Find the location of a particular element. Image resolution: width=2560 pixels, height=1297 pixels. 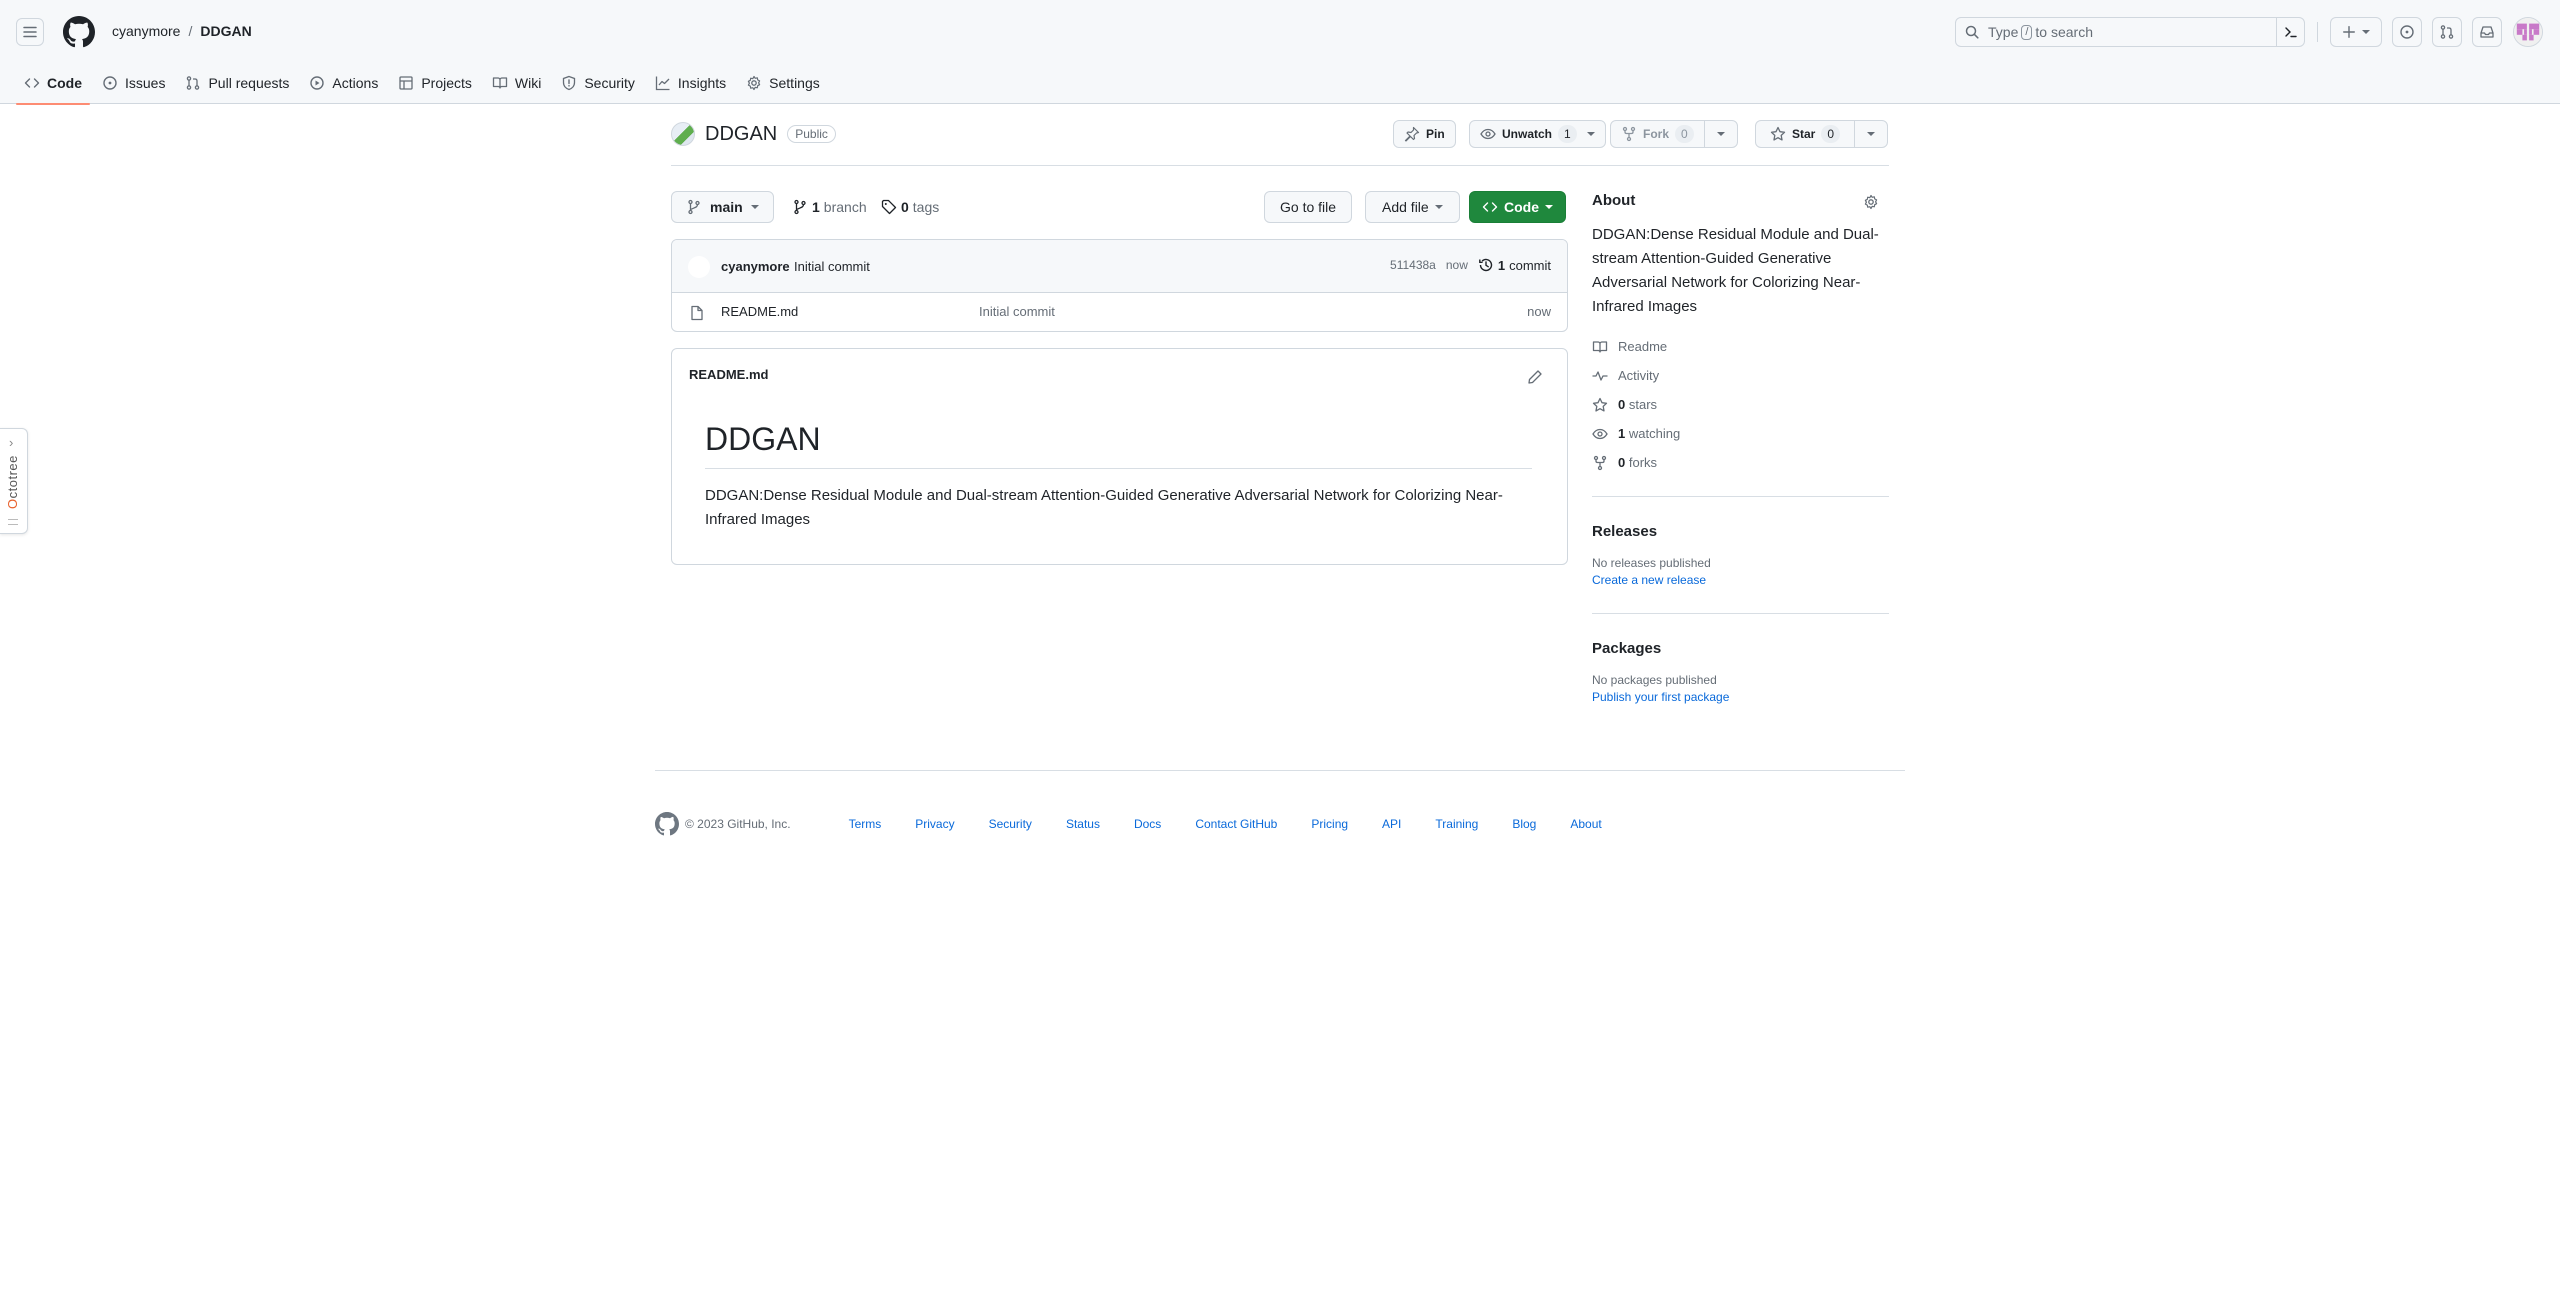

pin-button: Pin is located at coordinates (1424, 134).